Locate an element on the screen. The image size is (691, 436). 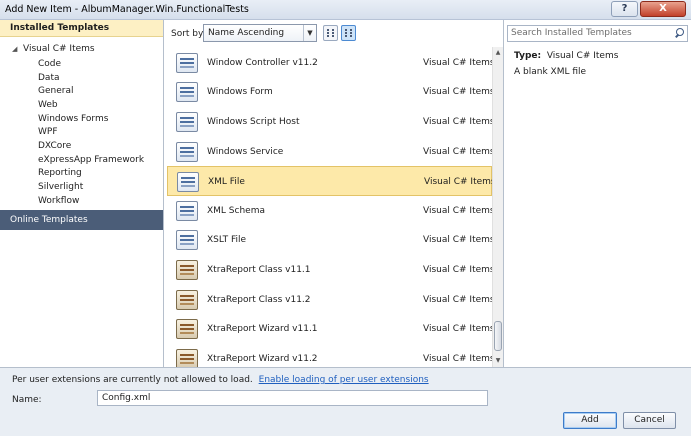
medium-icons-view-button is located at coordinates (348, 33).